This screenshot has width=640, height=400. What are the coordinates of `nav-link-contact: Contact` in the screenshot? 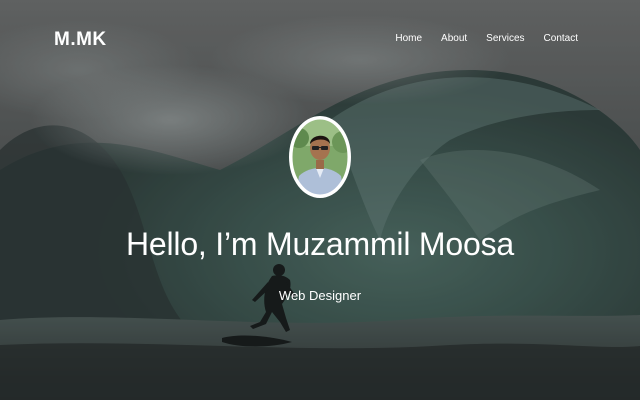 It's located at (561, 38).